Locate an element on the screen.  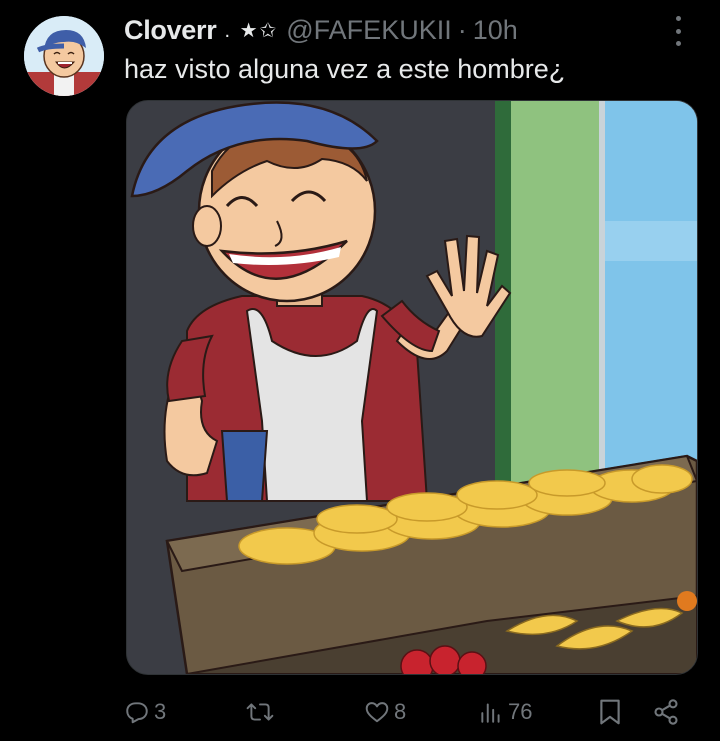
reply-icon is located at coordinates (137, 713).